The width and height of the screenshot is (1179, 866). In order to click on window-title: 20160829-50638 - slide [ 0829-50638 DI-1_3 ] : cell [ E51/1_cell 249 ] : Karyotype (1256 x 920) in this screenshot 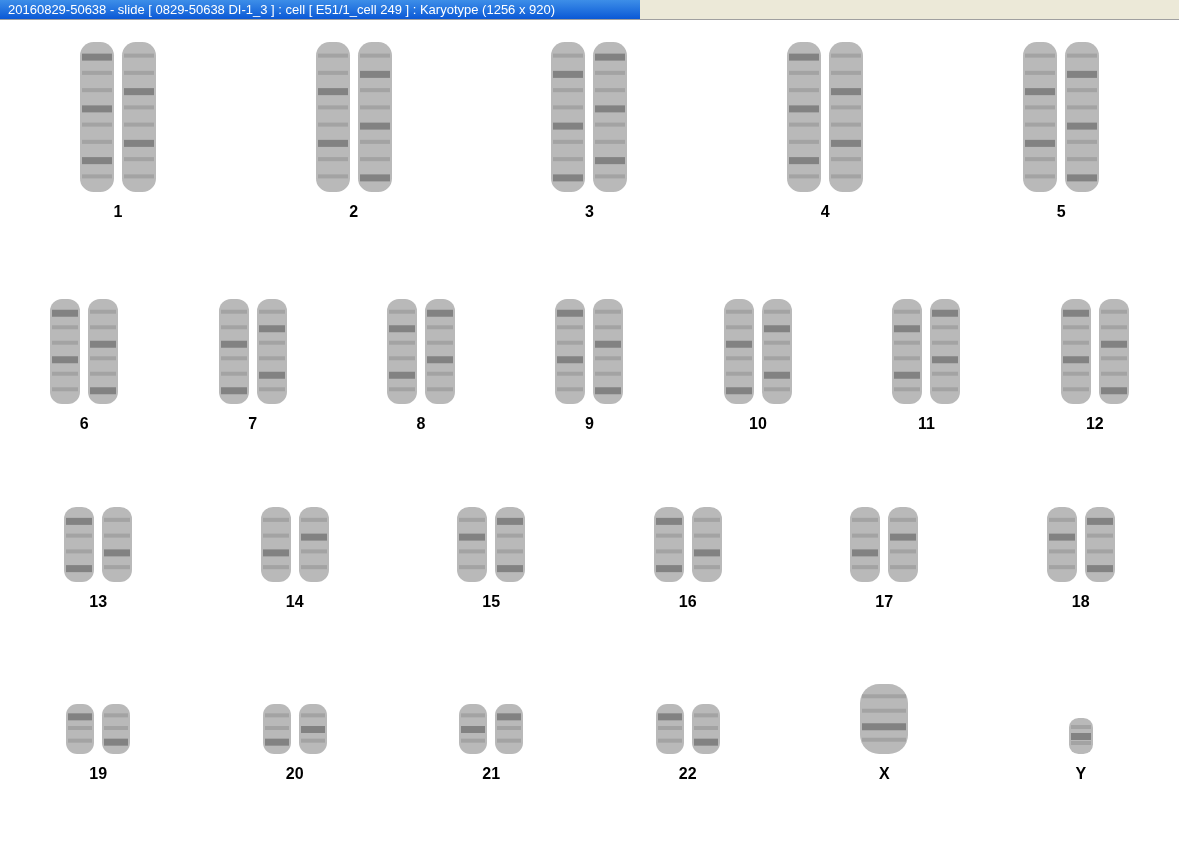, I will do `click(282, 9)`.